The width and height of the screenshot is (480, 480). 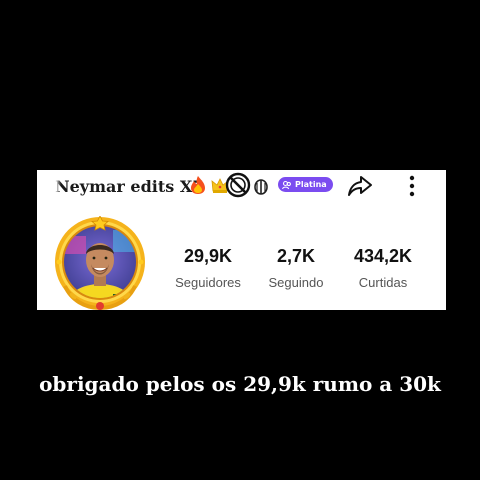 I want to click on stat-followers: 29,9K Seguidores, so click(x=208, y=268).